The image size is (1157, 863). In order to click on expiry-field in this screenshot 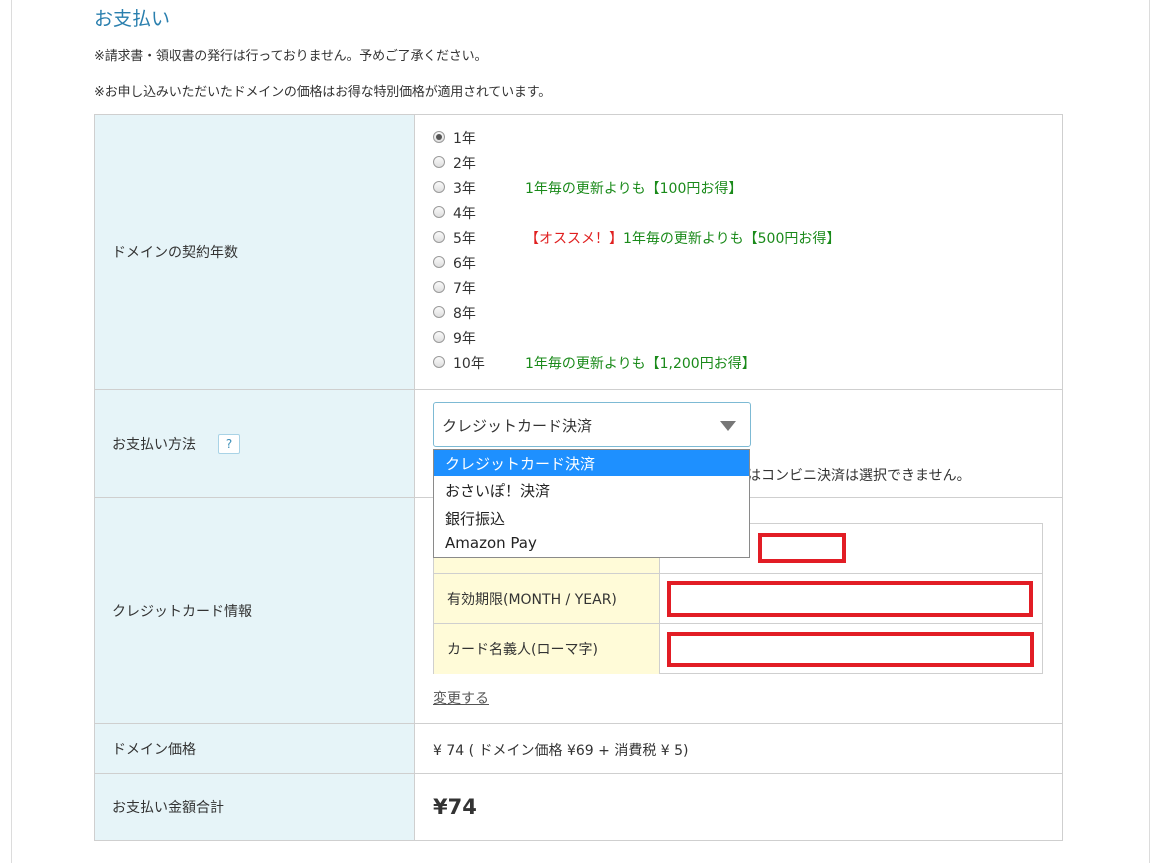, I will do `click(850, 599)`.